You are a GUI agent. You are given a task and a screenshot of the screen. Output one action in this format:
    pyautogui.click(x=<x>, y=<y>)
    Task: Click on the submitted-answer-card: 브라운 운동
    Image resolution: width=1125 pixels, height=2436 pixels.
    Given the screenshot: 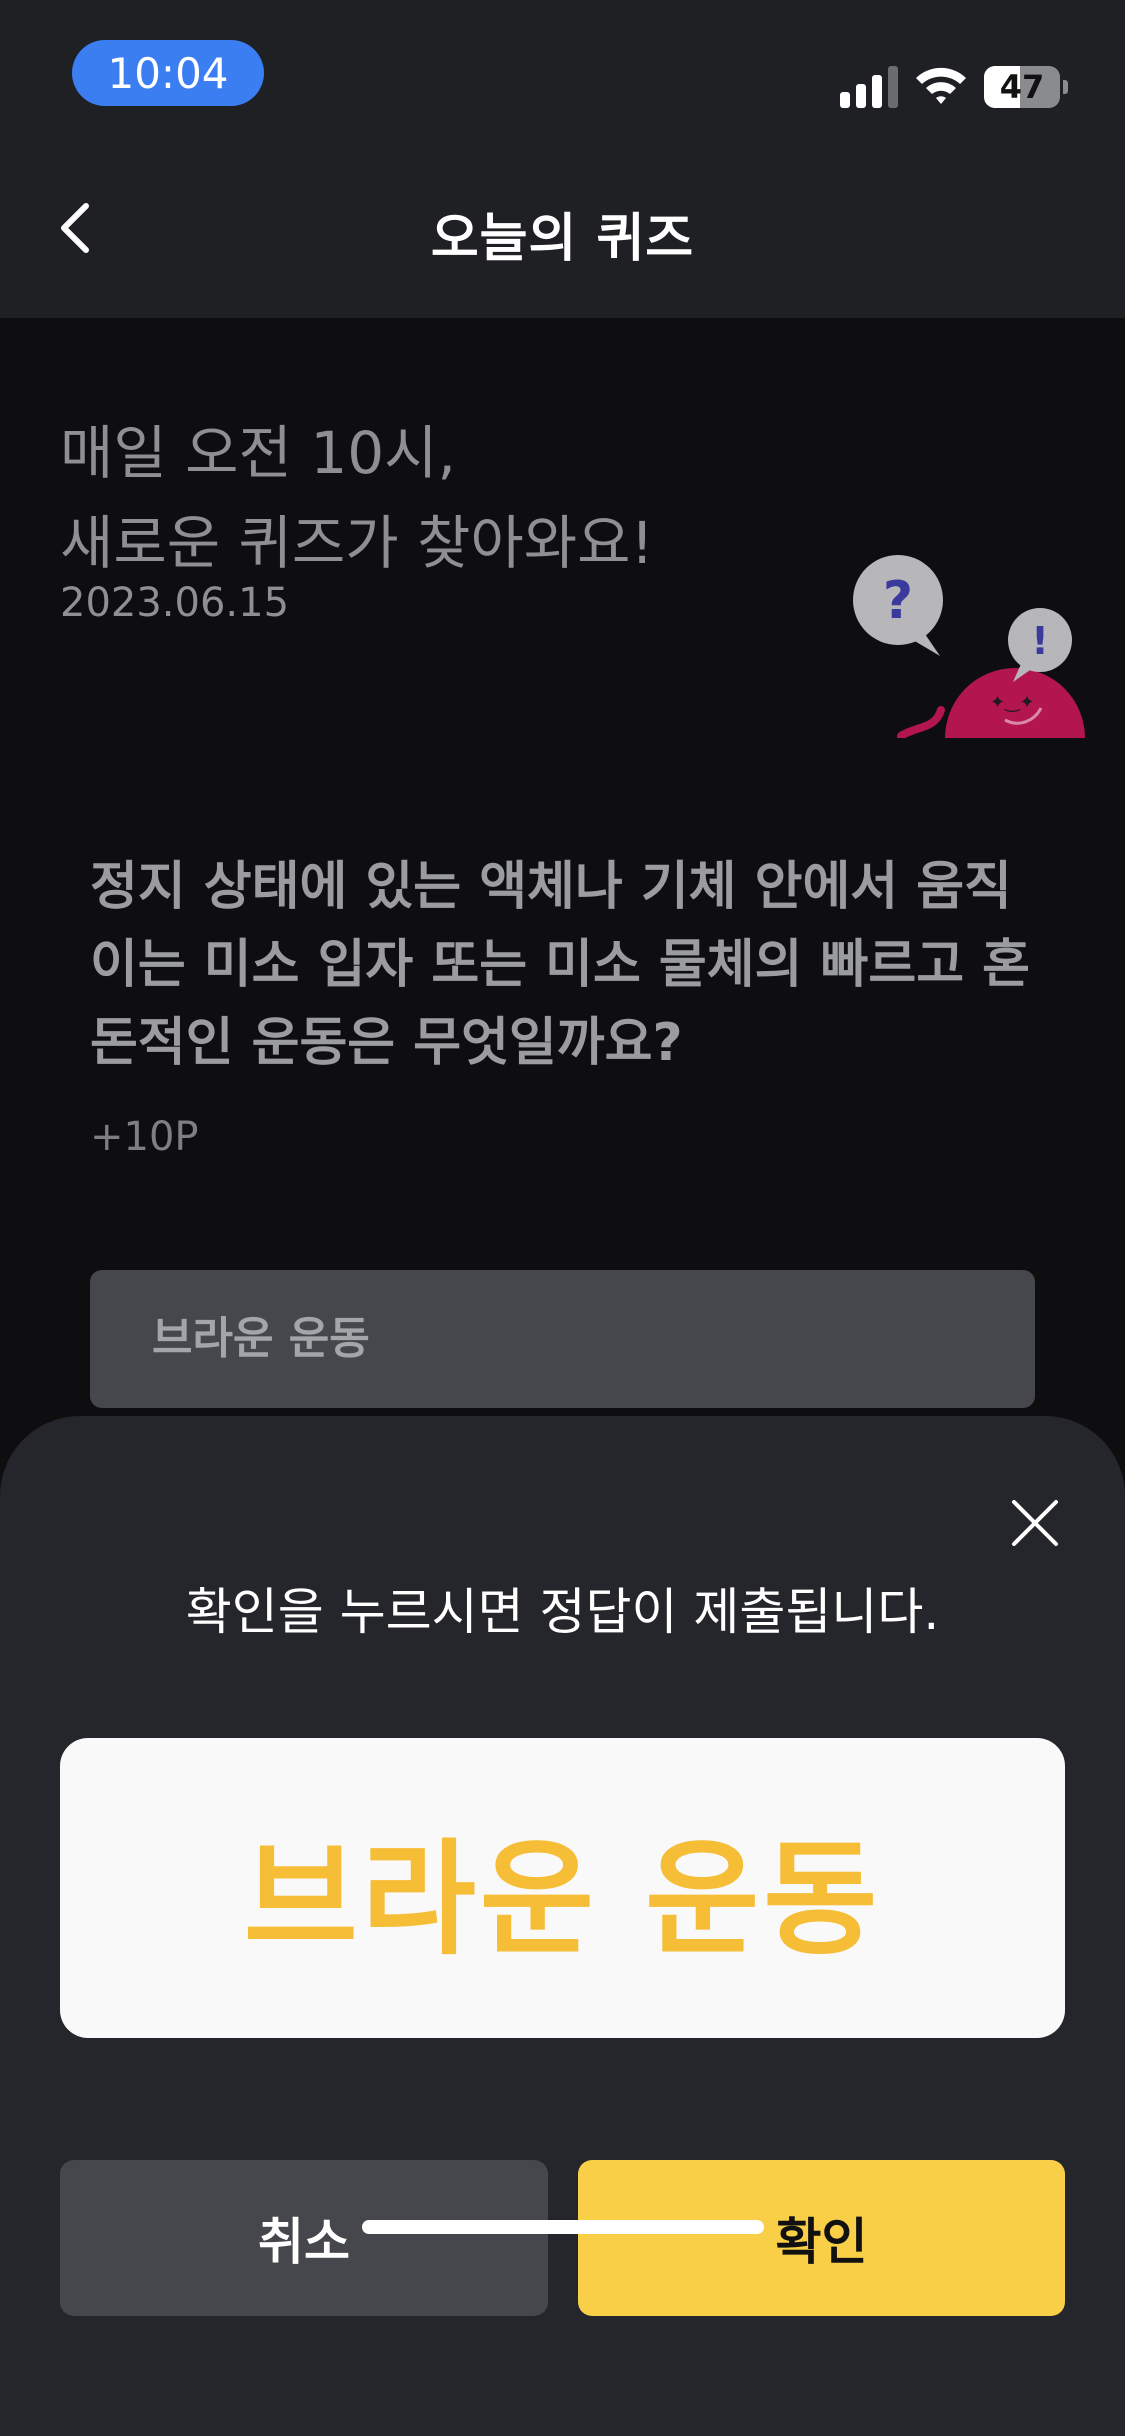 What is the action you would take?
    pyautogui.click(x=562, y=1888)
    